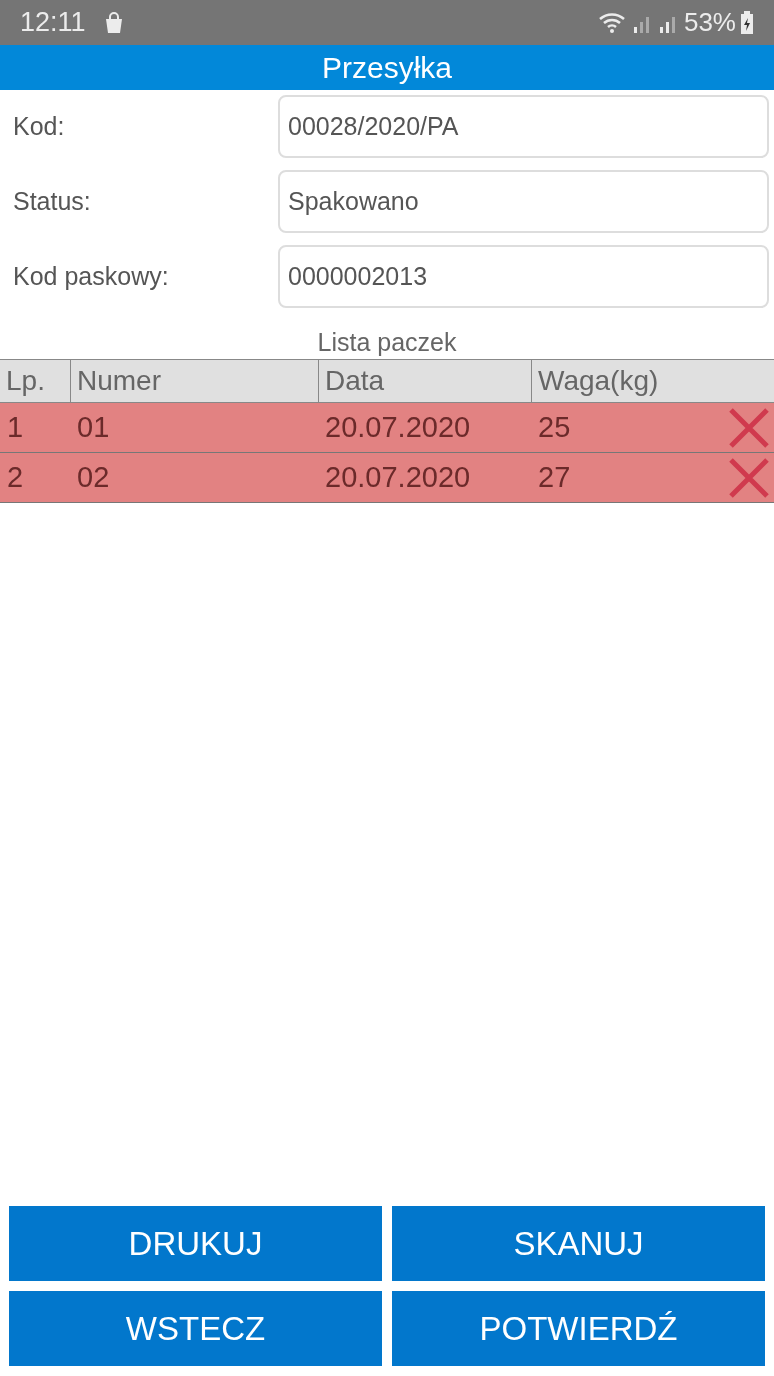  What do you see at coordinates (93, 427) in the screenshot?
I see `table-cell-text: 01` at bounding box center [93, 427].